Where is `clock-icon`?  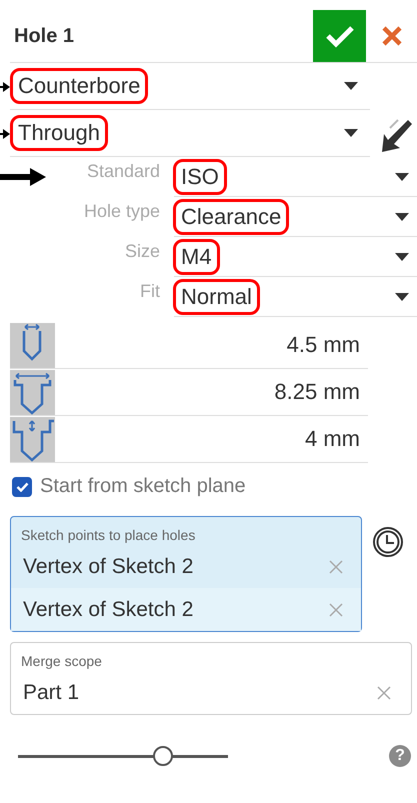
clock-icon is located at coordinates (388, 542).